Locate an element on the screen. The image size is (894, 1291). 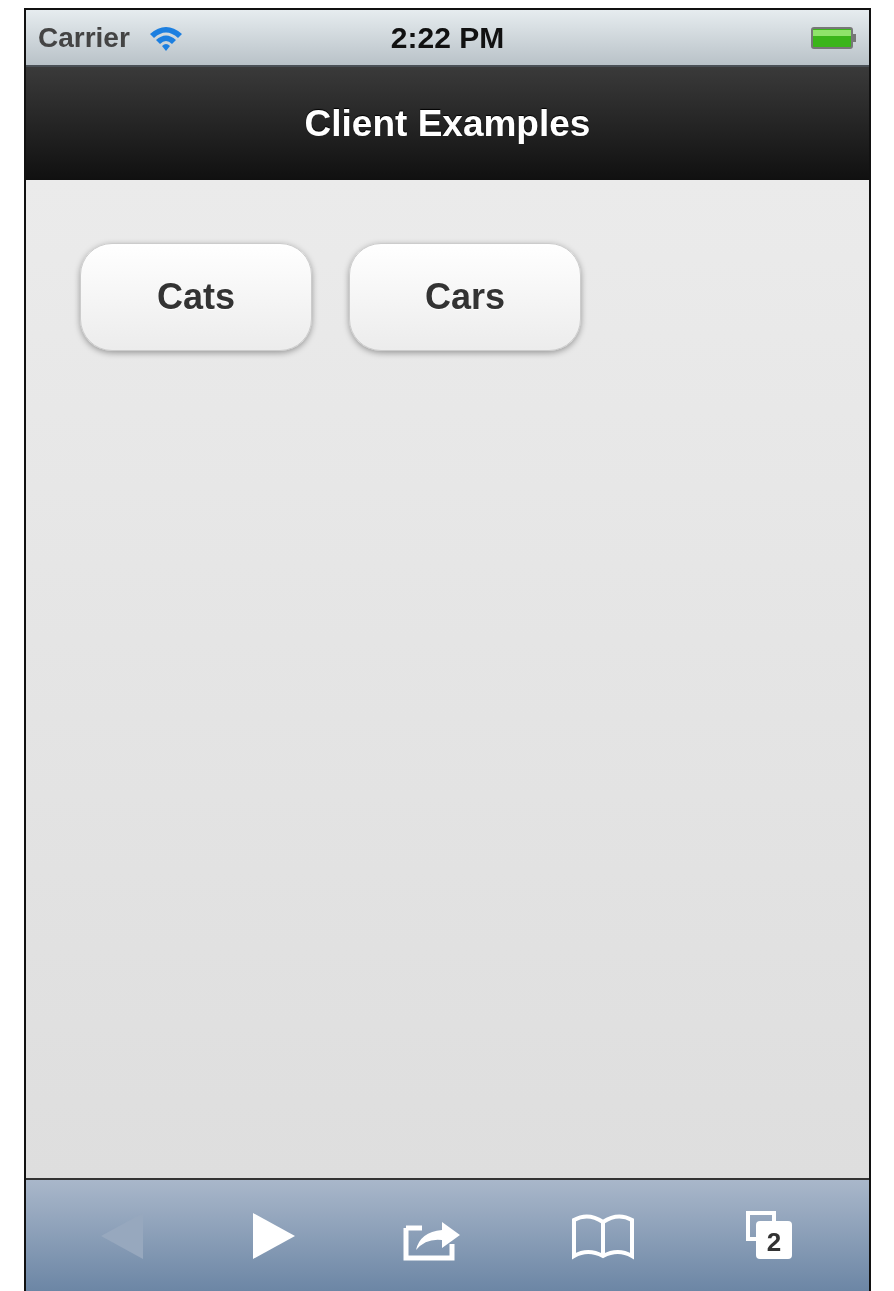
nav-button: Cats is located at coordinates (196, 297).